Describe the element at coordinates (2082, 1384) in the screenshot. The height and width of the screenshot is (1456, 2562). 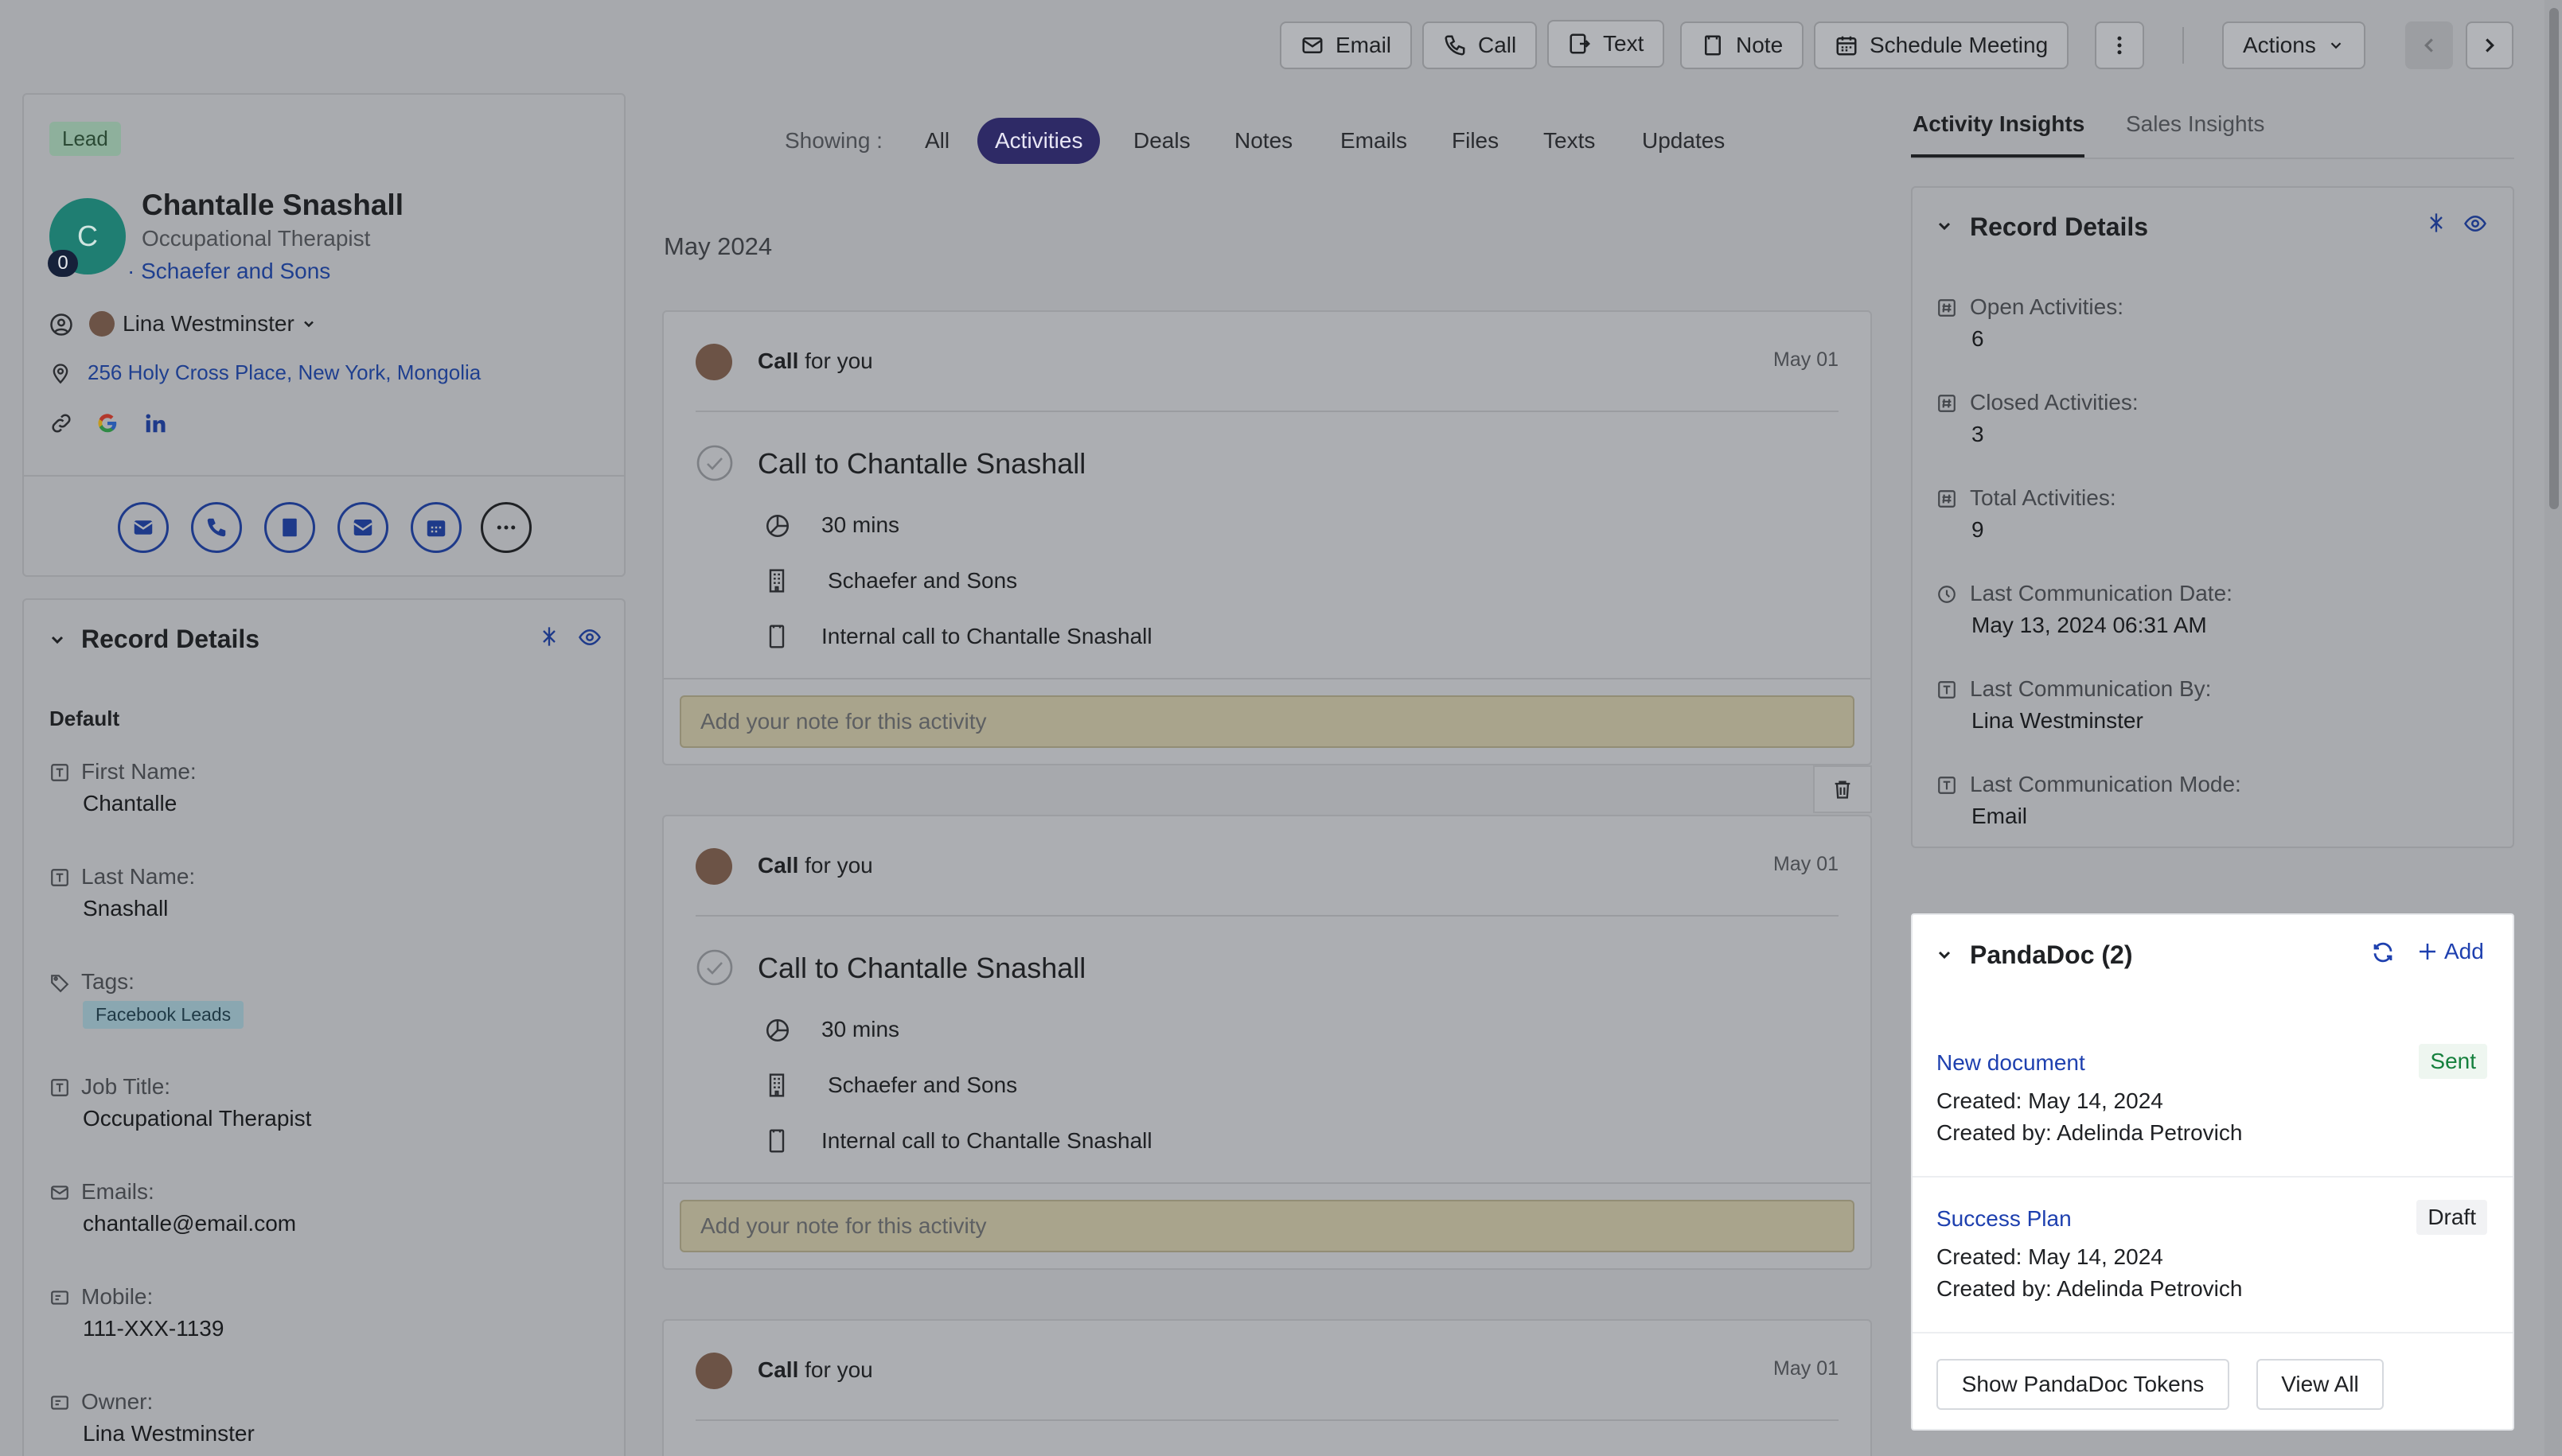
I see `show-pandadoc-tokens-button: Show PandaDoc Tokens` at that location.